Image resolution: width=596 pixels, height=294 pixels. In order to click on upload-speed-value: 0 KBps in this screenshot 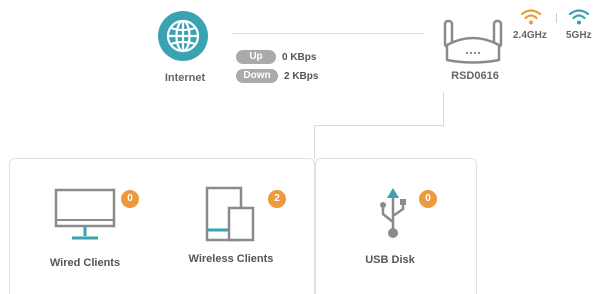, I will do `click(299, 57)`.